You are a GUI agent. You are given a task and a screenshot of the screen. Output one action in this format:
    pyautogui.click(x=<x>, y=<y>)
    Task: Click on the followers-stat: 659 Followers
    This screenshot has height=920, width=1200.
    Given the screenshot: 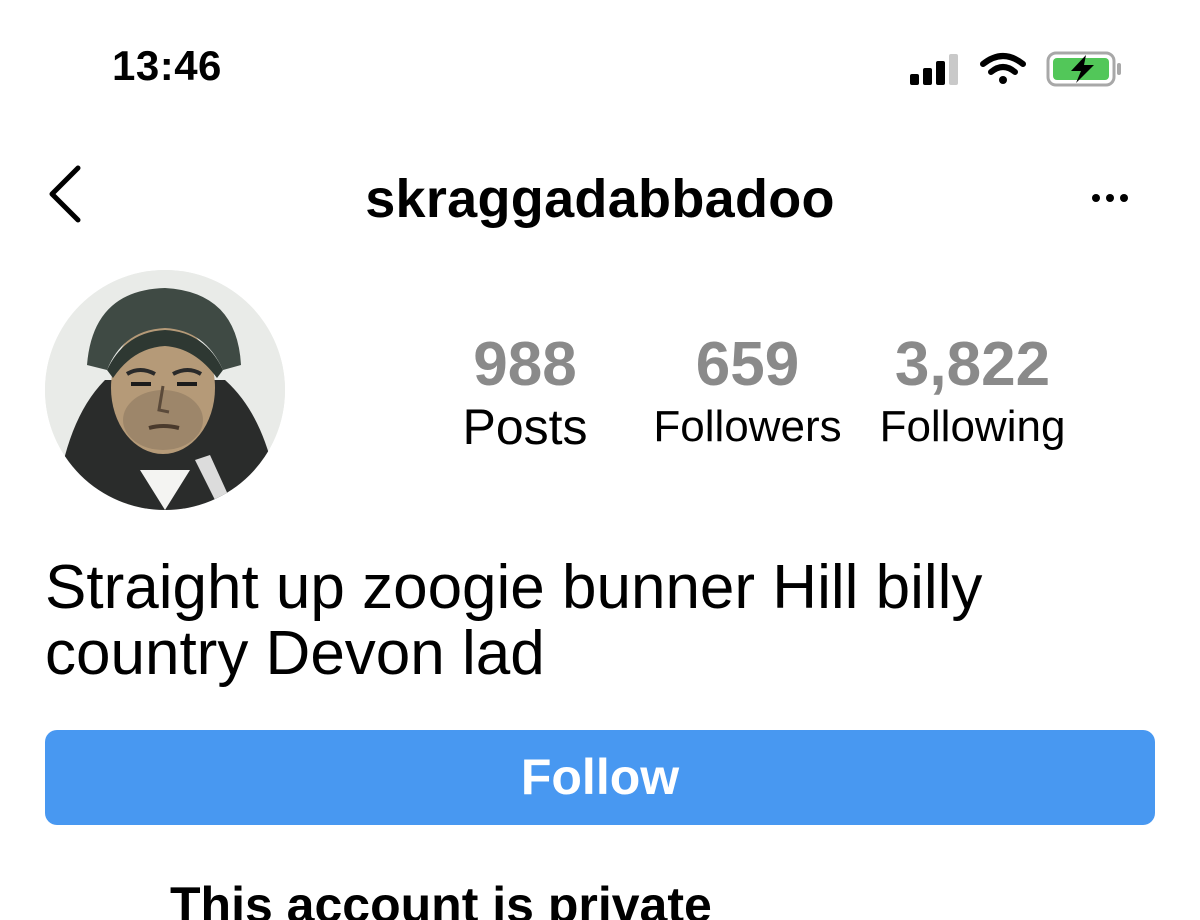 What is the action you would take?
    pyautogui.click(x=747, y=392)
    